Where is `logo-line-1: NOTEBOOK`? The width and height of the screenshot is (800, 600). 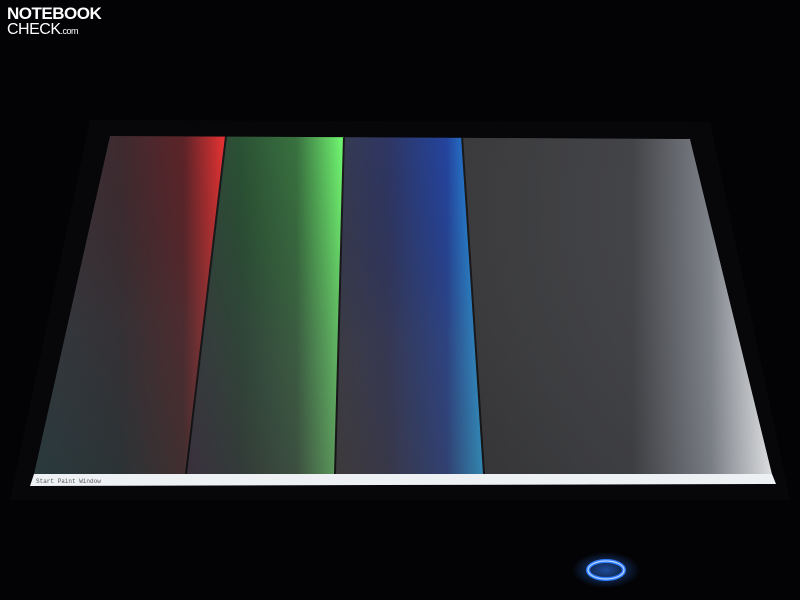 logo-line-1: NOTEBOOK is located at coordinates (54, 13).